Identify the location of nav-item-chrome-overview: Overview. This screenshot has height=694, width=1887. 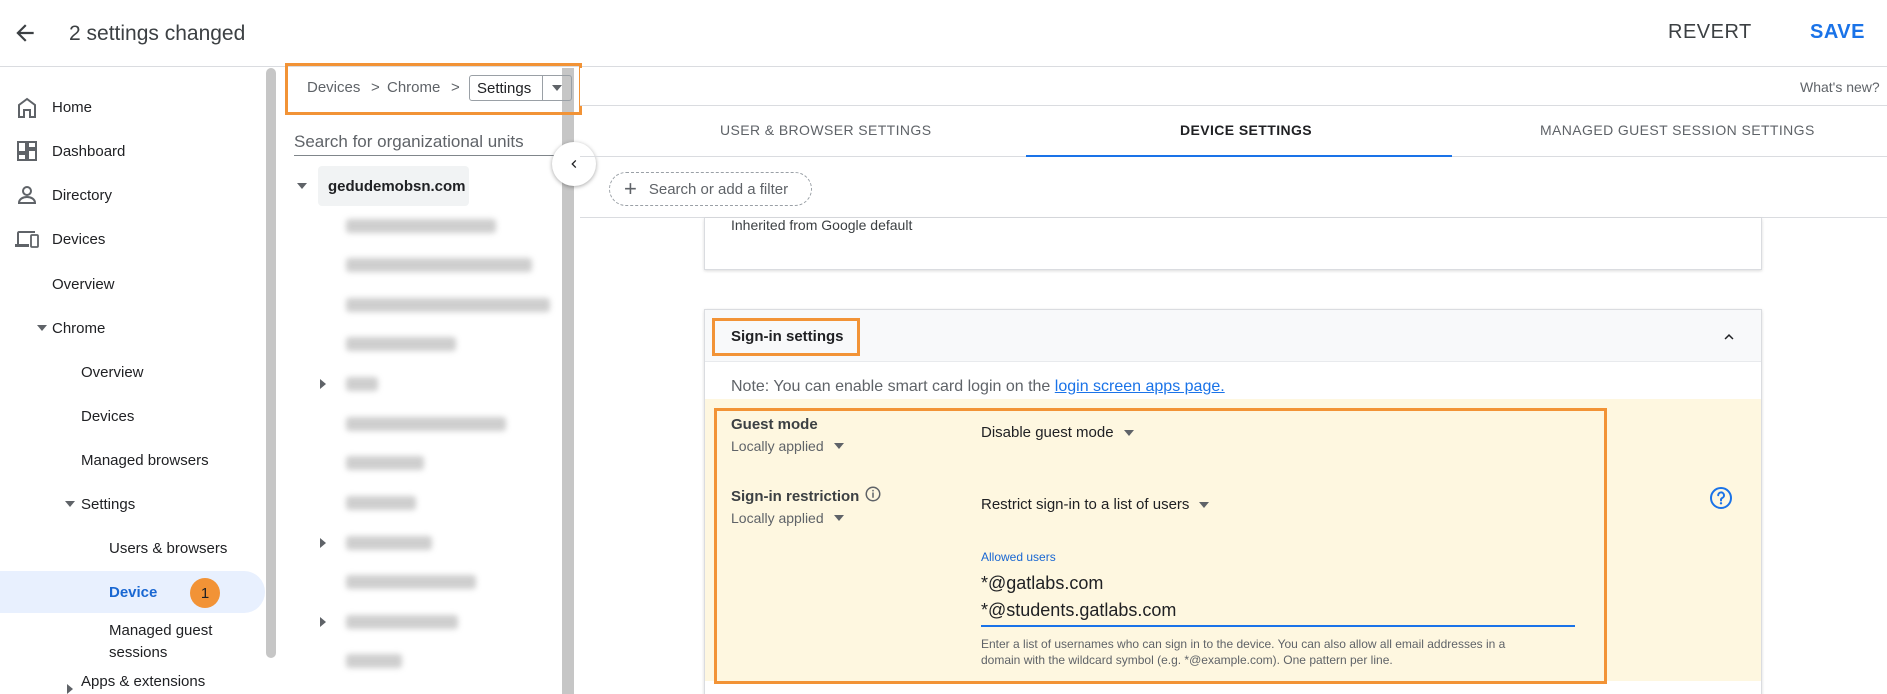
(112, 372).